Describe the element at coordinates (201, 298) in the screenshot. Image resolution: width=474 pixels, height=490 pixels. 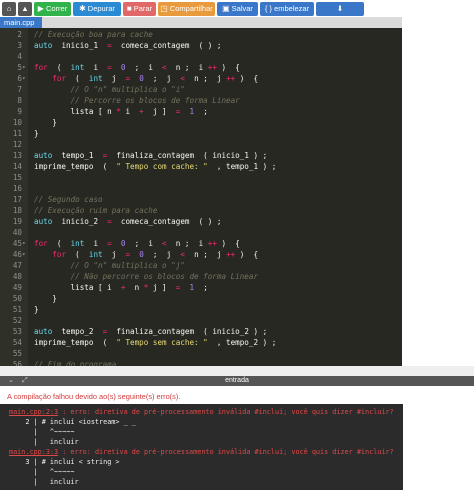
I see `code-line: 50 }` at that location.